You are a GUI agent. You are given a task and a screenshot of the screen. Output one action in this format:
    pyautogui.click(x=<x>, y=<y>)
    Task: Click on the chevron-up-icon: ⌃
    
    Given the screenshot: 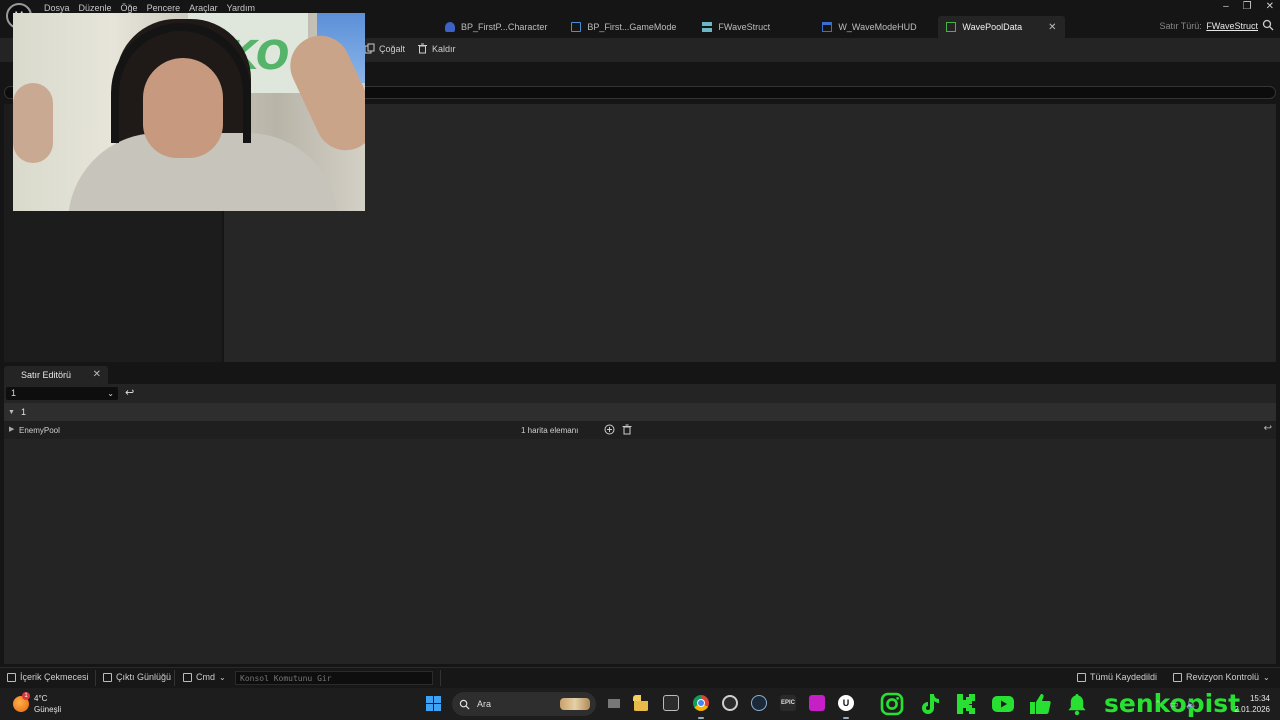 What is the action you would take?
    pyautogui.click(x=1158, y=704)
    